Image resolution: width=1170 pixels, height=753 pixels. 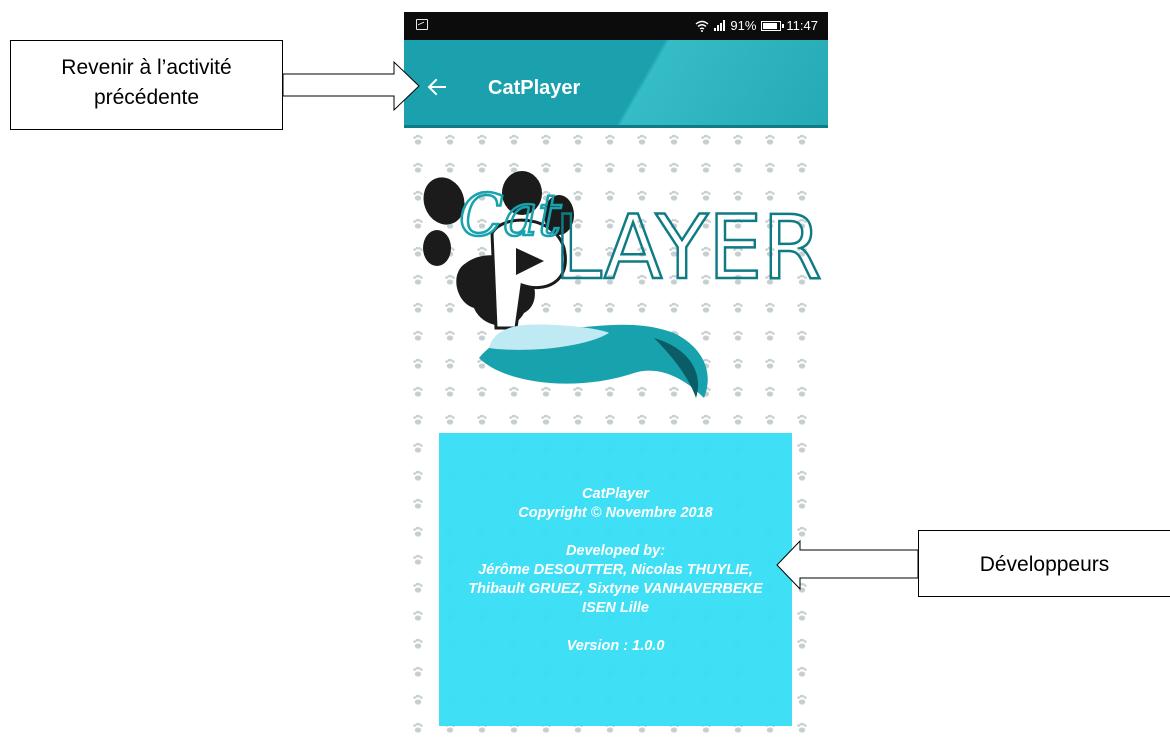 What do you see at coordinates (351, 86) in the screenshot?
I see `callout-back-arrow` at bounding box center [351, 86].